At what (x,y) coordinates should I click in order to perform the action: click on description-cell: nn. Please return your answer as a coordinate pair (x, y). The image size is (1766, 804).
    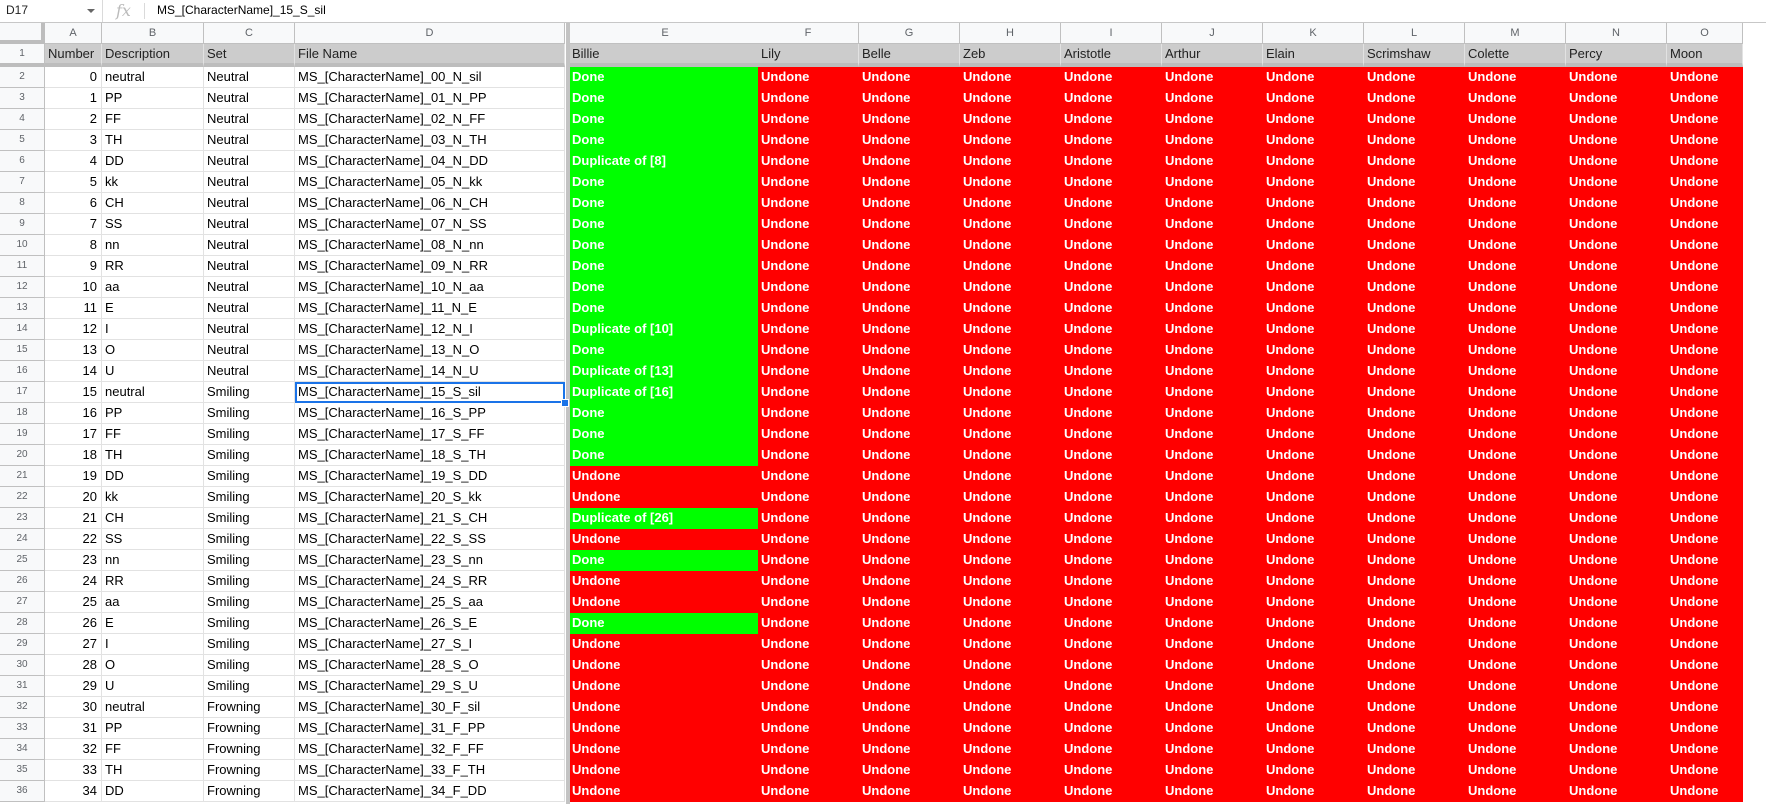
    Looking at the image, I should click on (153, 245).